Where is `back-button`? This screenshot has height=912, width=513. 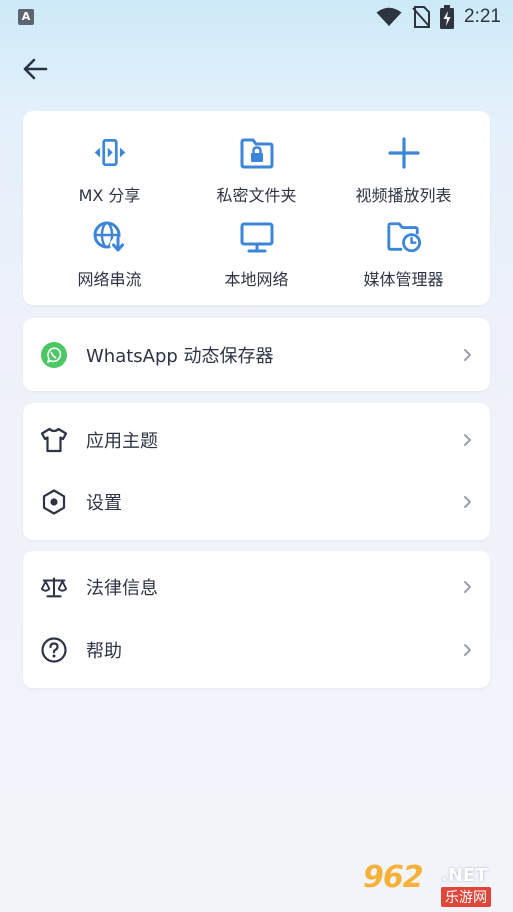 back-button is located at coordinates (35, 69).